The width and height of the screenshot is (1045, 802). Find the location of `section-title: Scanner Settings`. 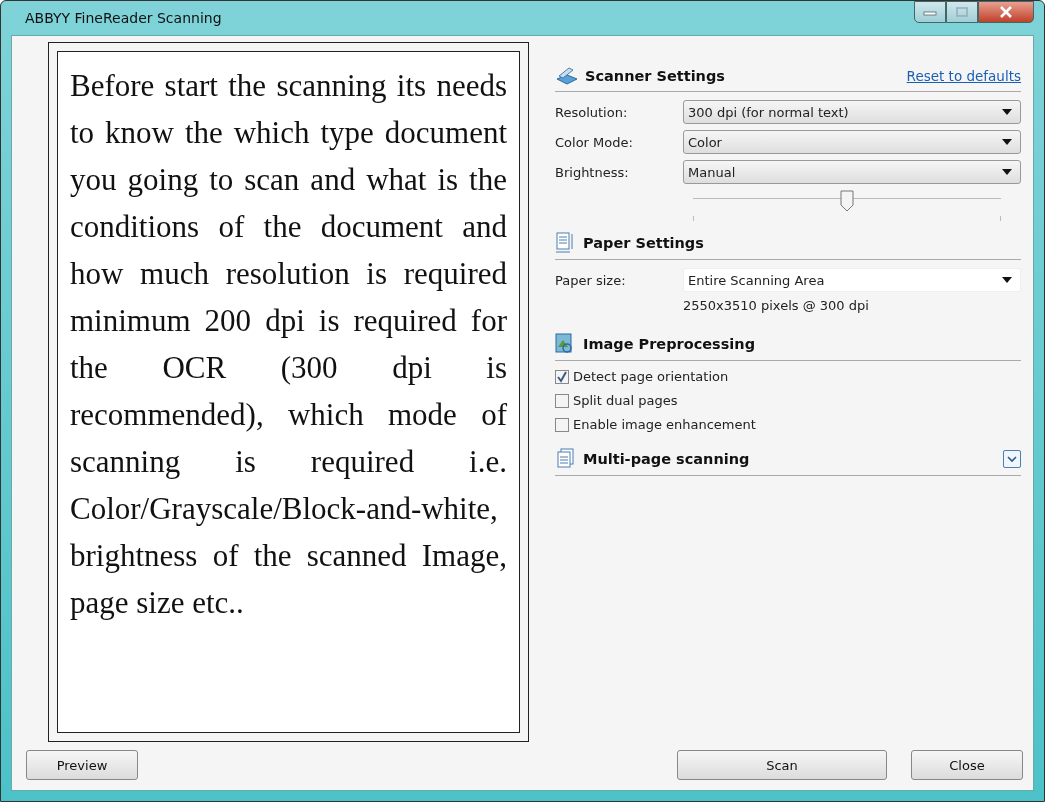

section-title: Scanner Settings is located at coordinates (655, 76).